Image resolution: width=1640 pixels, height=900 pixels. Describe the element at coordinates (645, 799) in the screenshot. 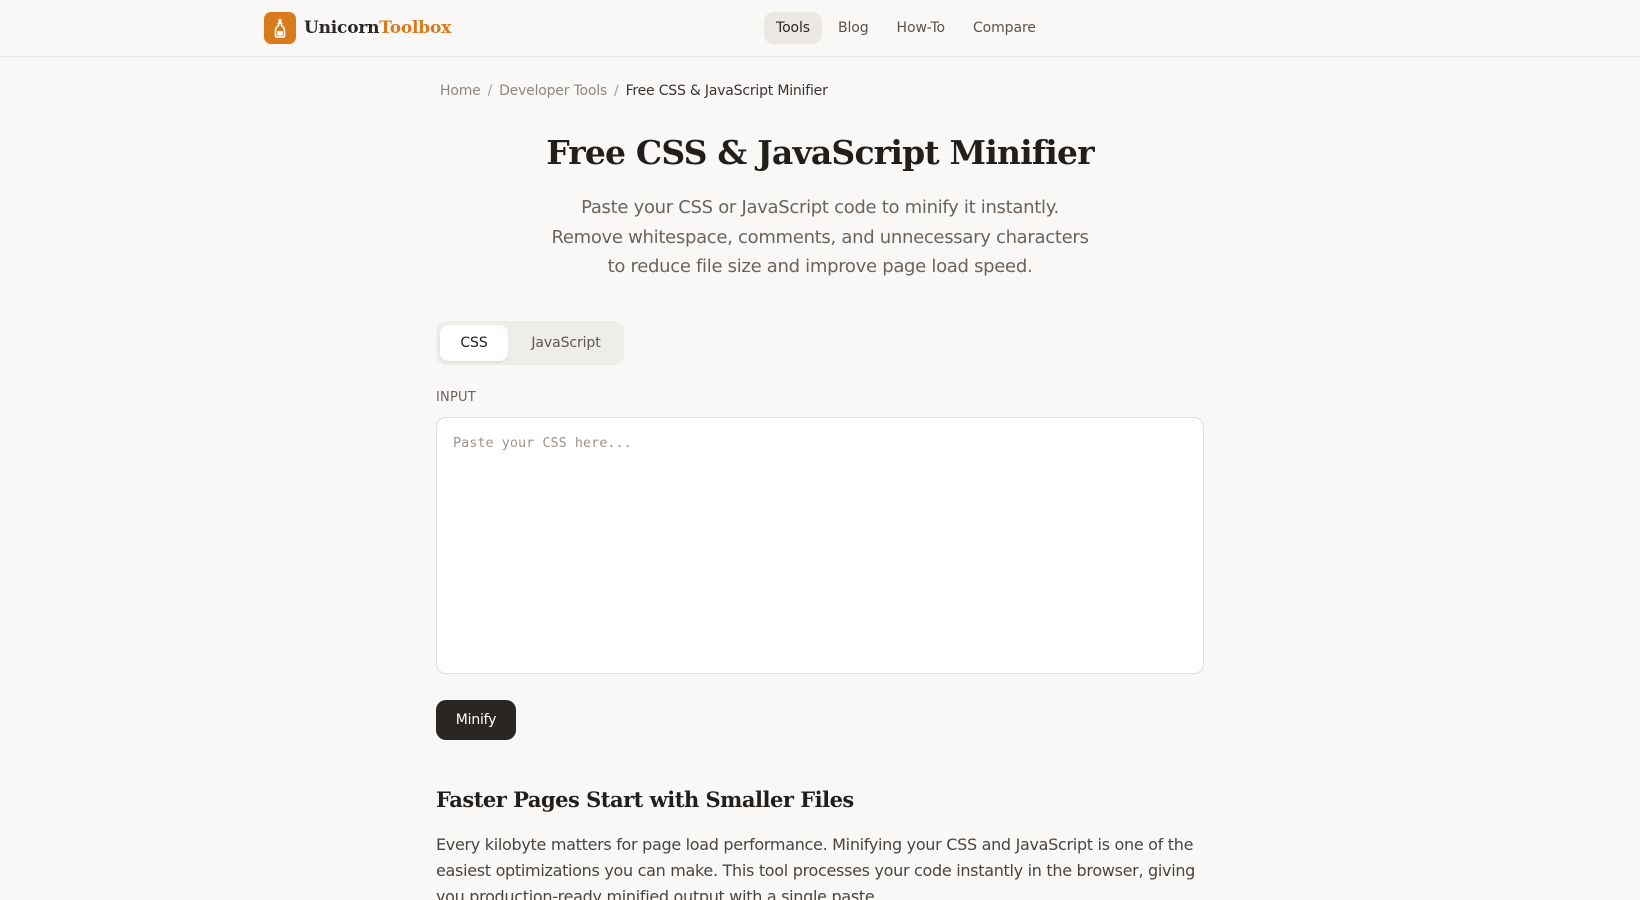

I see `section-heading: Faster Pages Start with Smaller Files` at that location.